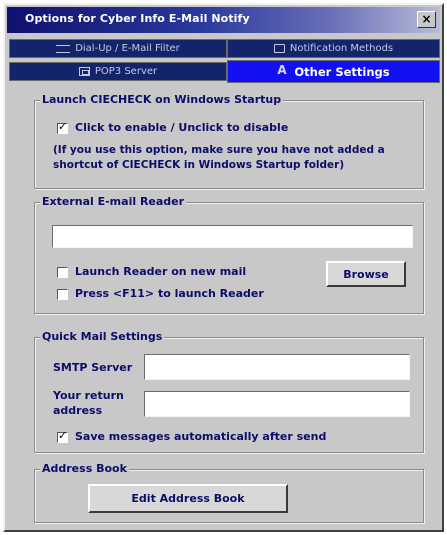 This screenshot has height=535, width=447. Describe the element at coordinates (277, 367) in the screenshot. I see `smtp-server-input` at that location.